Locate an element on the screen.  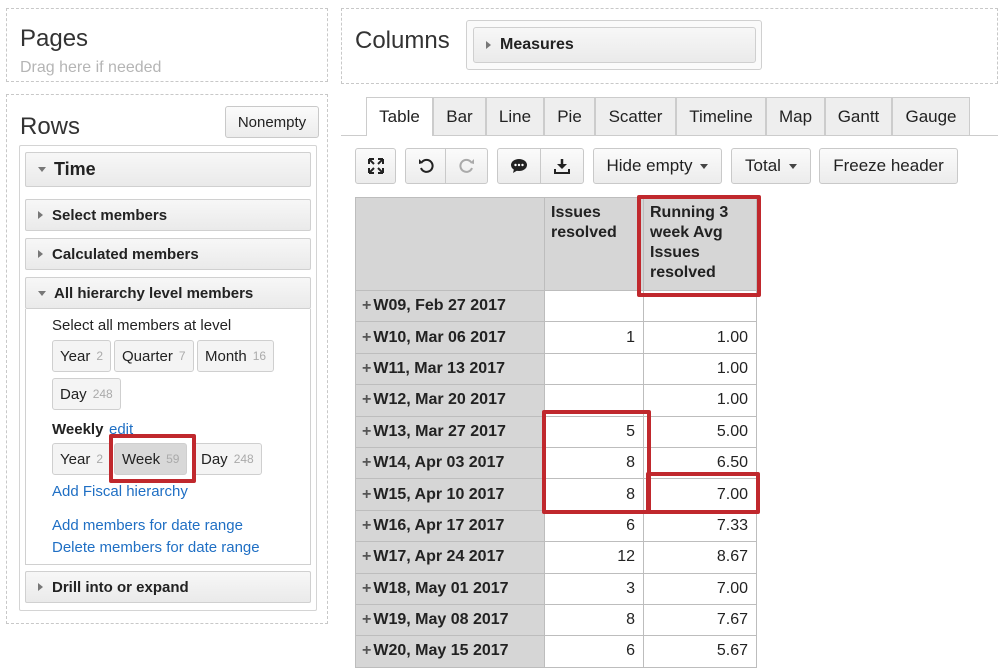
rows-title: Rows is located at coordinates (50, 126).